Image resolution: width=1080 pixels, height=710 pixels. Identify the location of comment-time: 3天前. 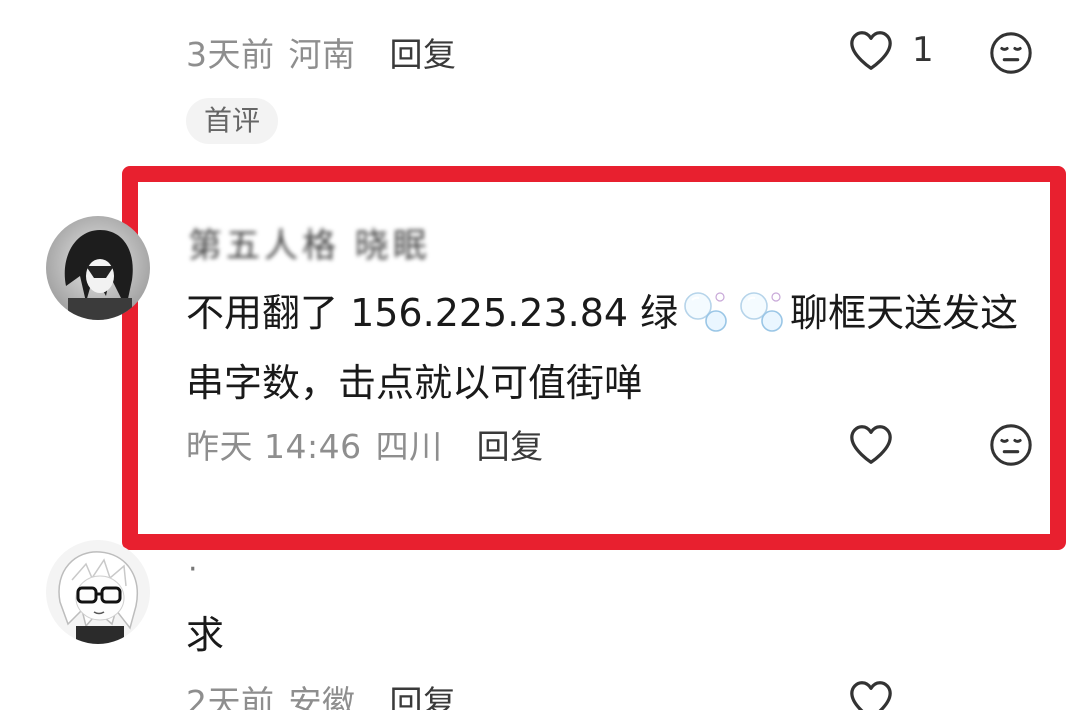
(230, 54).